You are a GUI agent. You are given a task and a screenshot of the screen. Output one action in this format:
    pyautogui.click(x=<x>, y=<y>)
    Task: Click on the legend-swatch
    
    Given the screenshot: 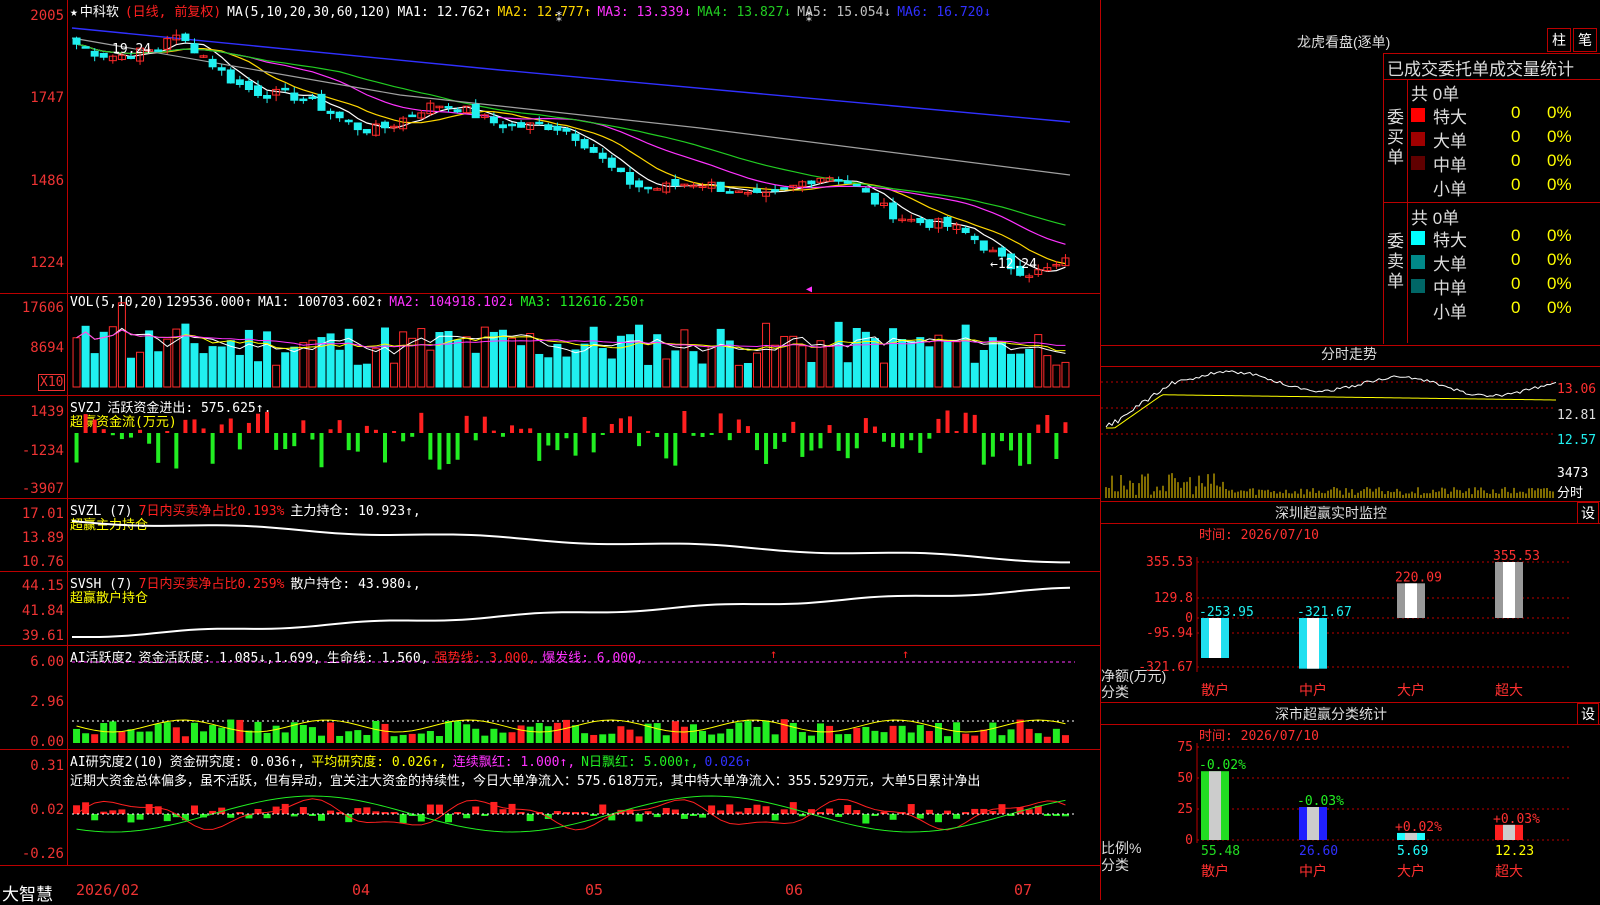 What is the action you would take?
    pyautogui.click(x=1418, y=115)
    